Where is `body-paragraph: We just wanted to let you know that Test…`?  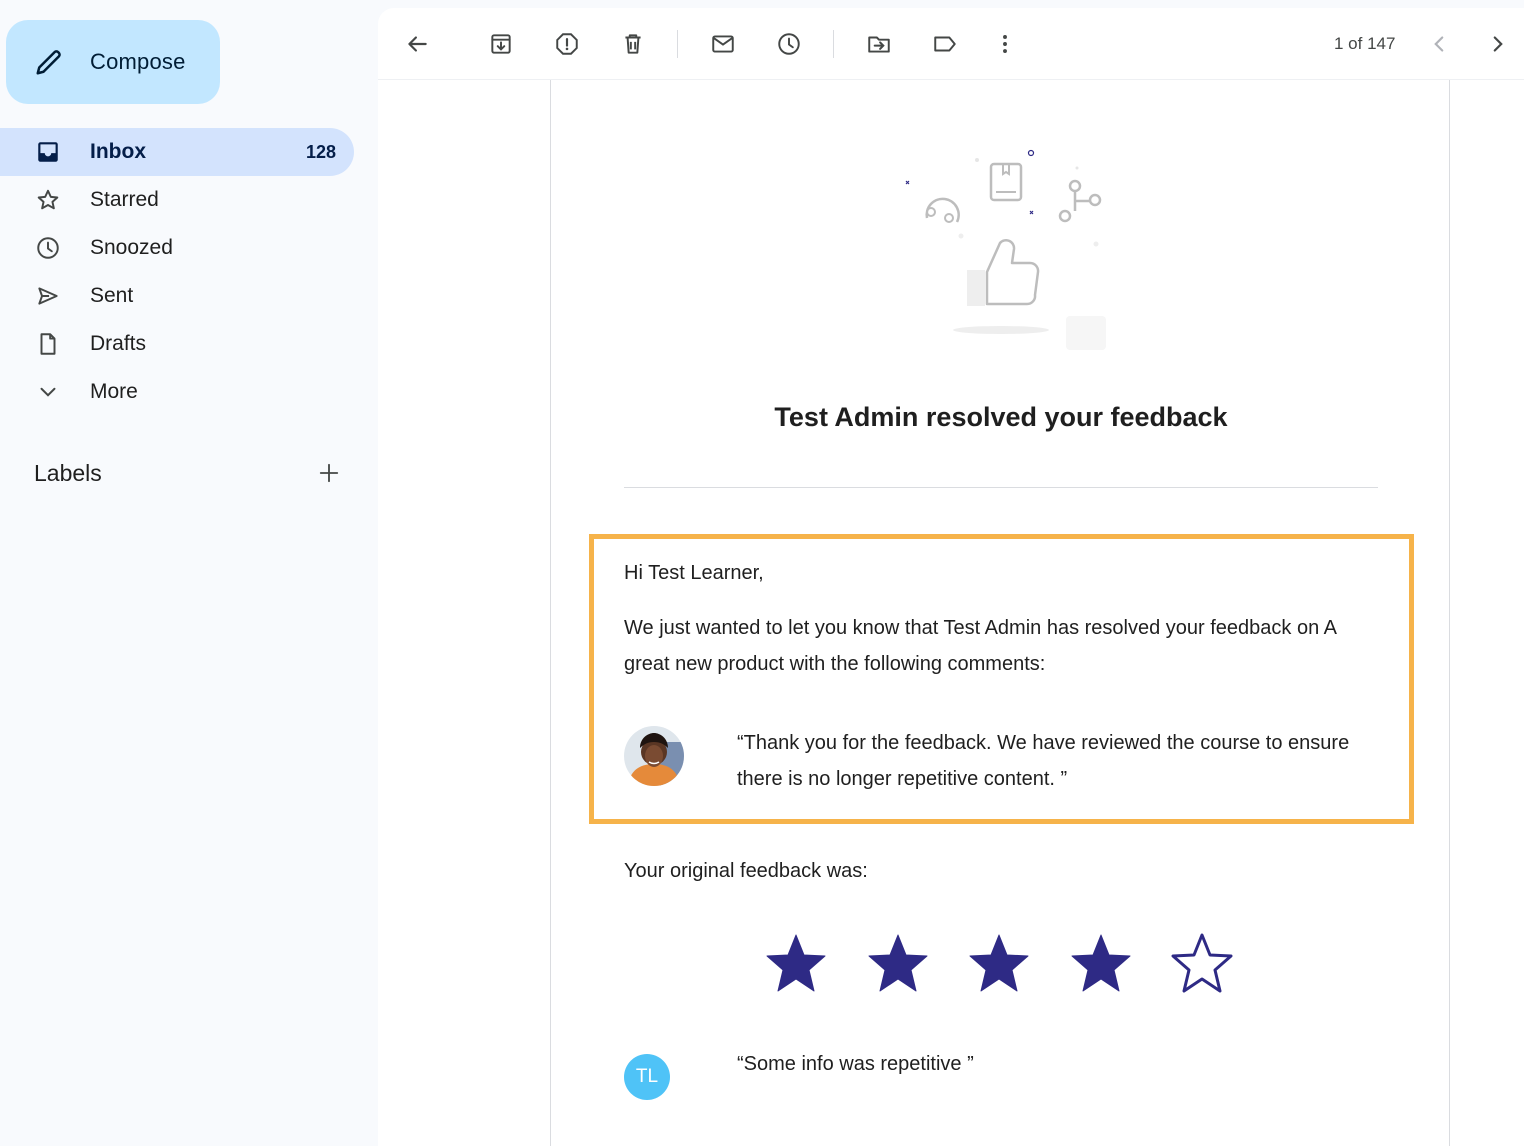 body-paragraph: We just wanted to let you know that Test… is located at coordinates (980, 646).